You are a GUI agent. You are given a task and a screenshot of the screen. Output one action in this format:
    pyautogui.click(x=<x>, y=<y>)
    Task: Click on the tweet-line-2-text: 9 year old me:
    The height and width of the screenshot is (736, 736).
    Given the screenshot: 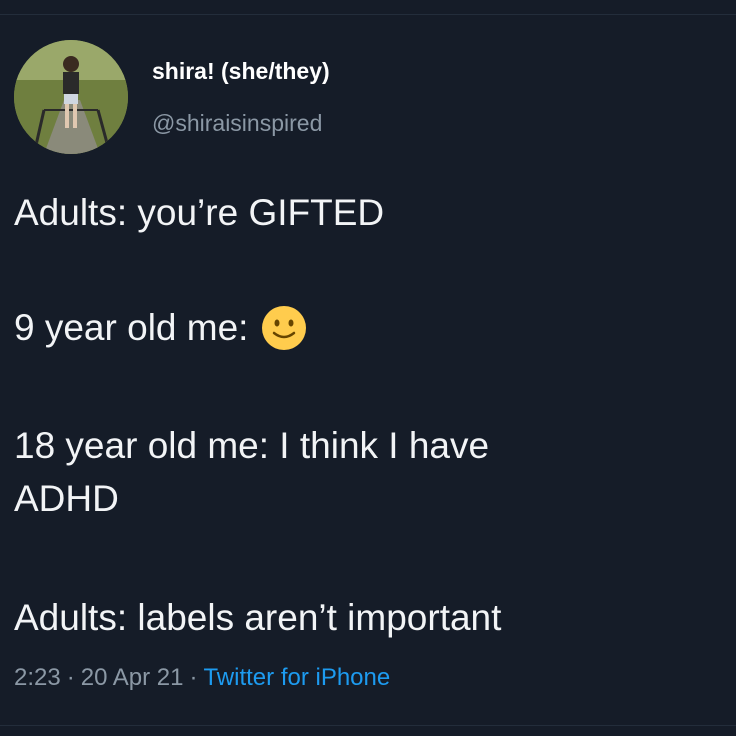 What is the action you would take?
    pyautogui.click(x=131, y=327)
    